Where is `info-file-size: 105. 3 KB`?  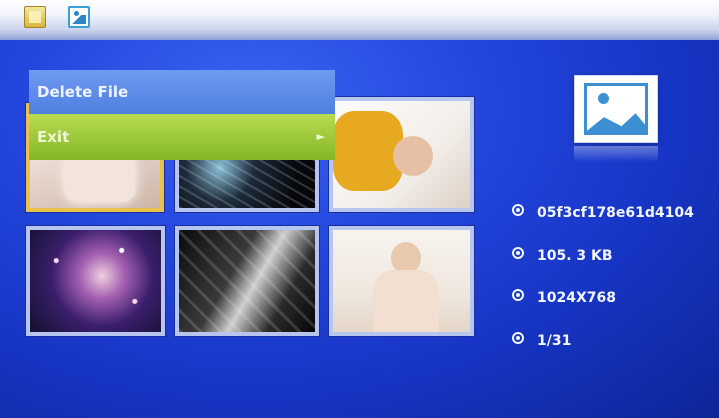 info-file-size: 105. 3 KB is located at coordinates (562, 258).